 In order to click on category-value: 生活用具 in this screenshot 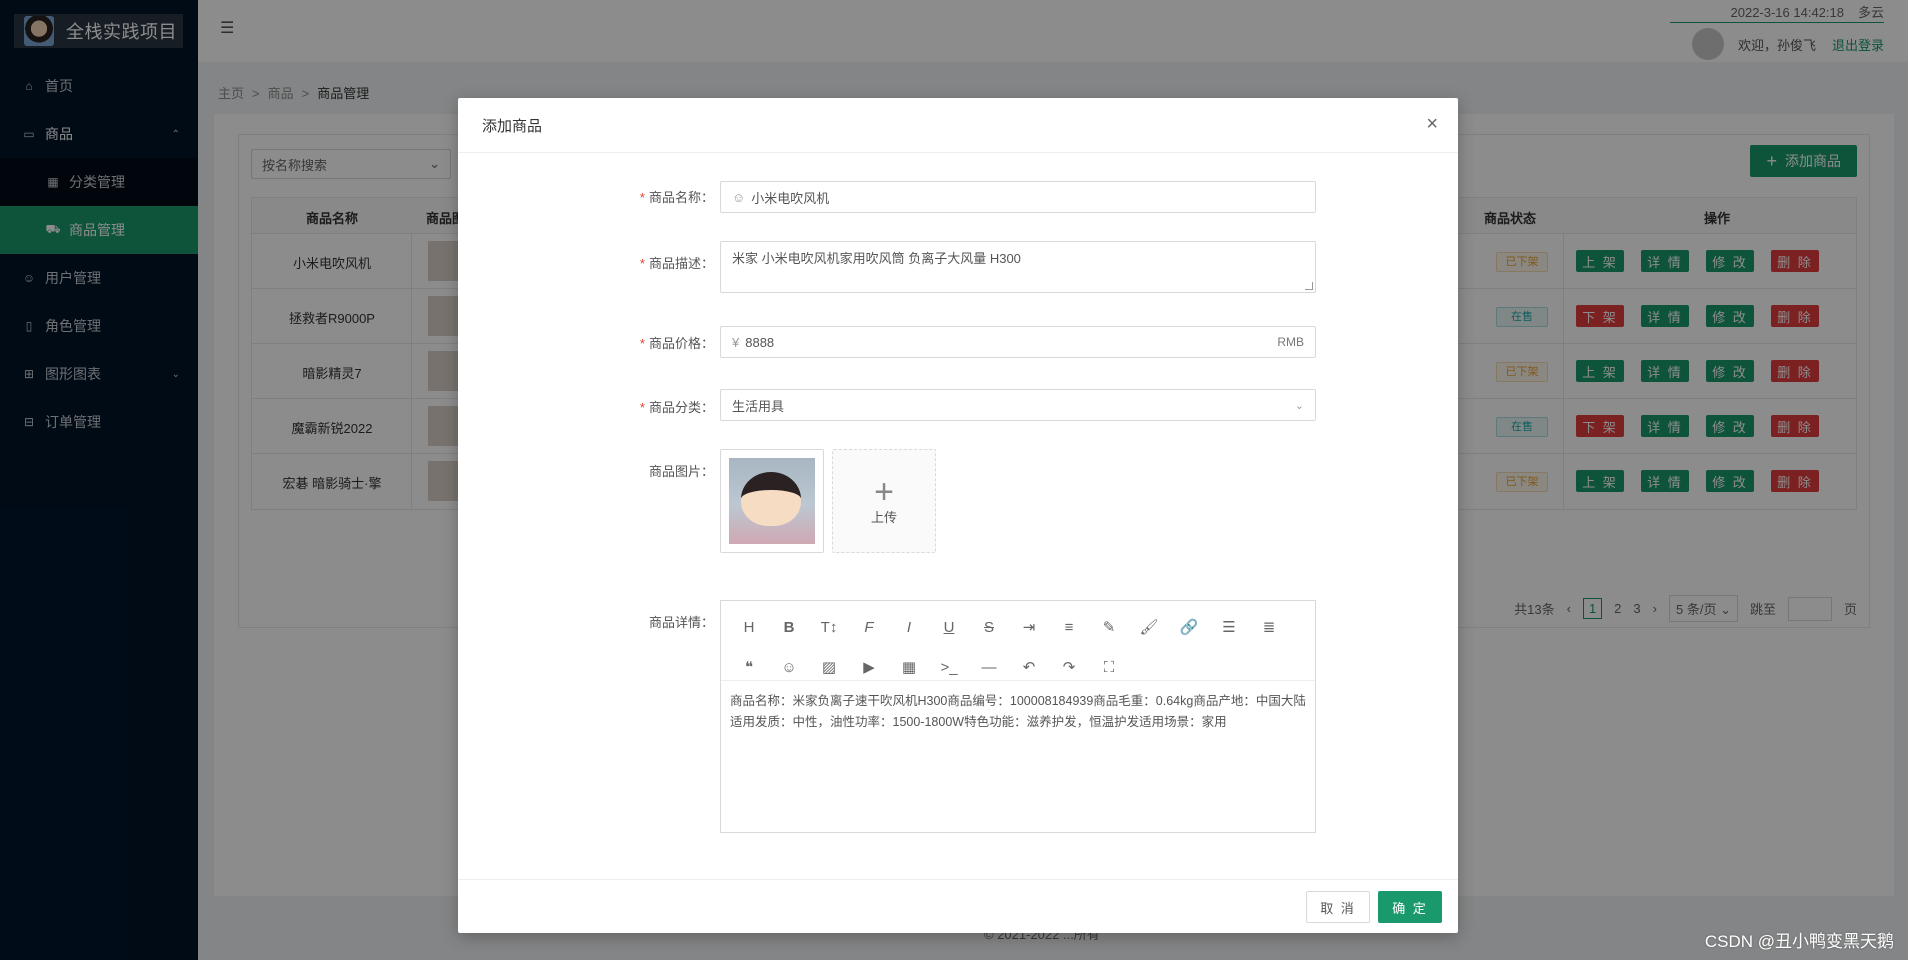, I will do `click(758, 406)`.